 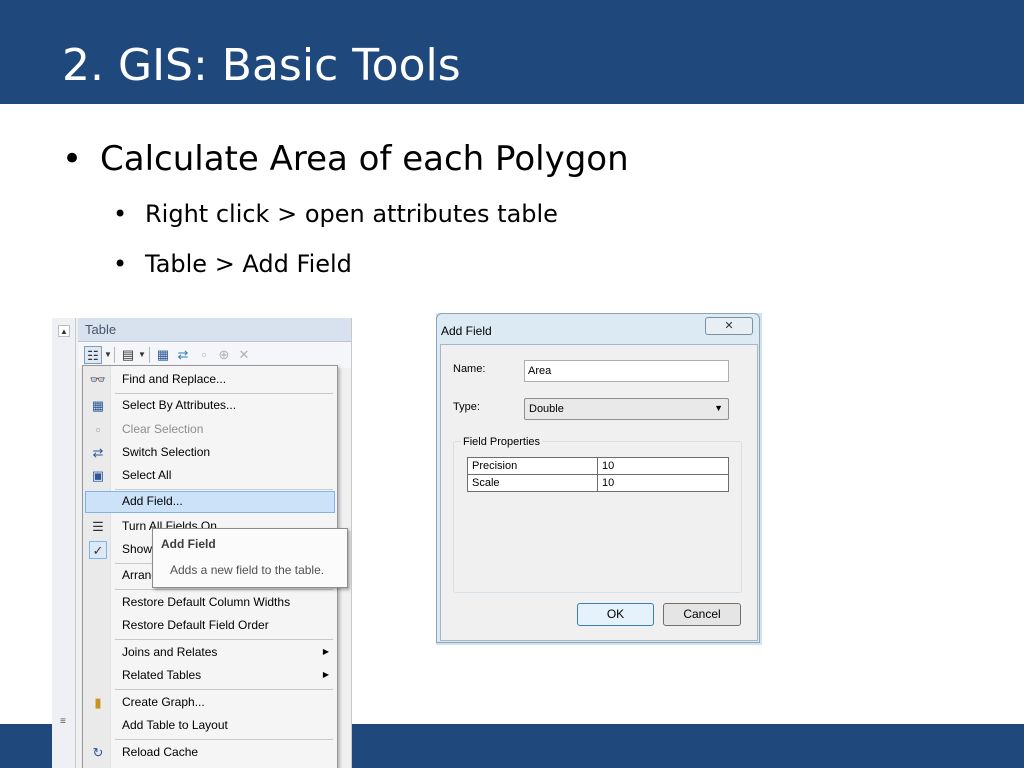 What do you see at coordinates (351, 214) in the screenshot?
I see `sub-bullet-text: Right click > open attributes table` at bounding box center [351, 214].